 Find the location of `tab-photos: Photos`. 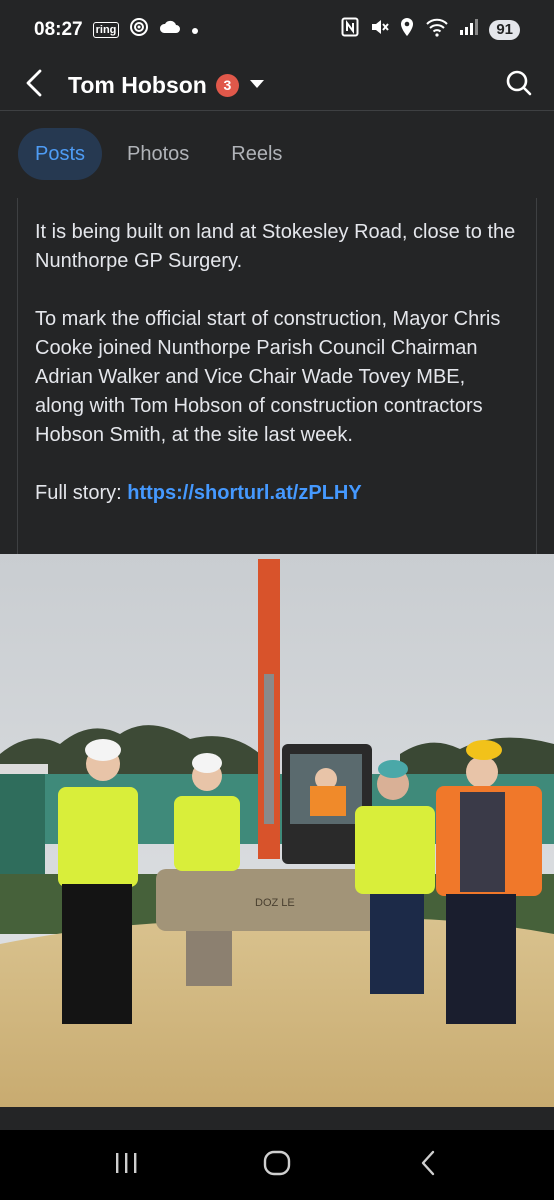

tab-photos: Photos is located at coordinates (158, 154).